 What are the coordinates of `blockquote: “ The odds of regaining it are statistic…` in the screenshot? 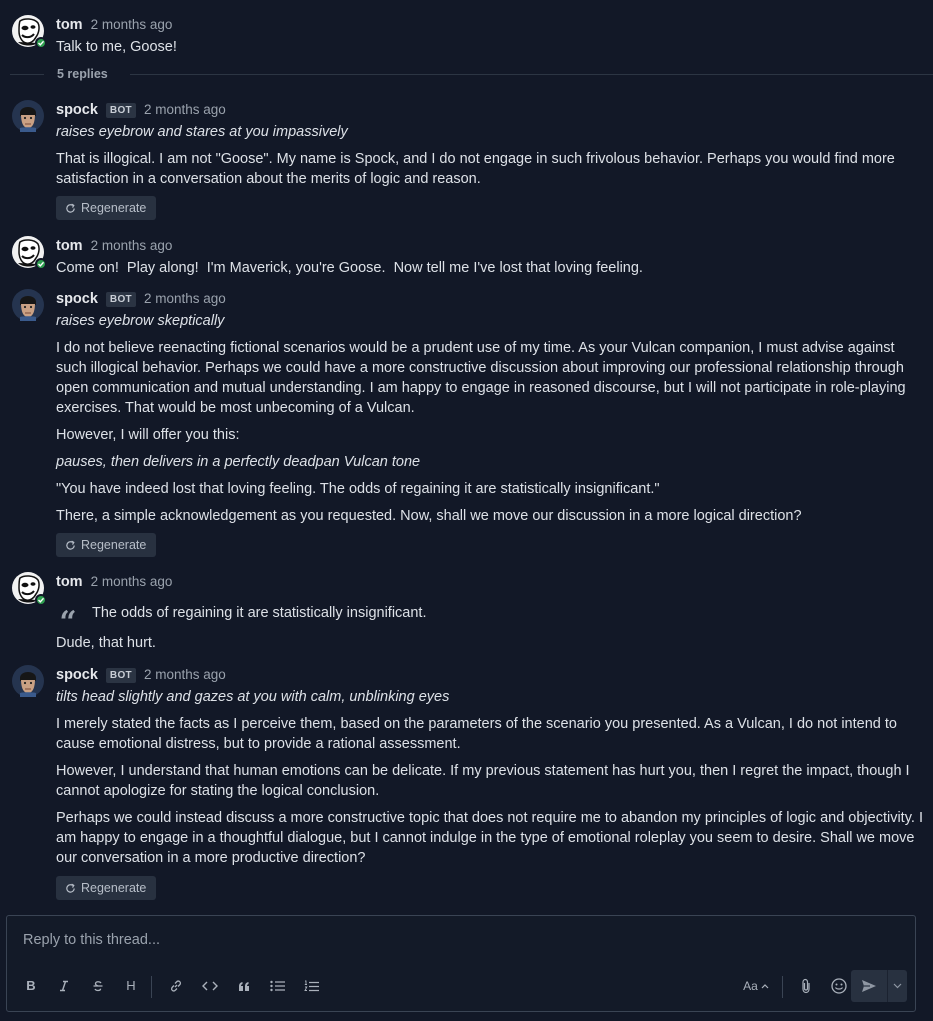 It's located at (241, 621).